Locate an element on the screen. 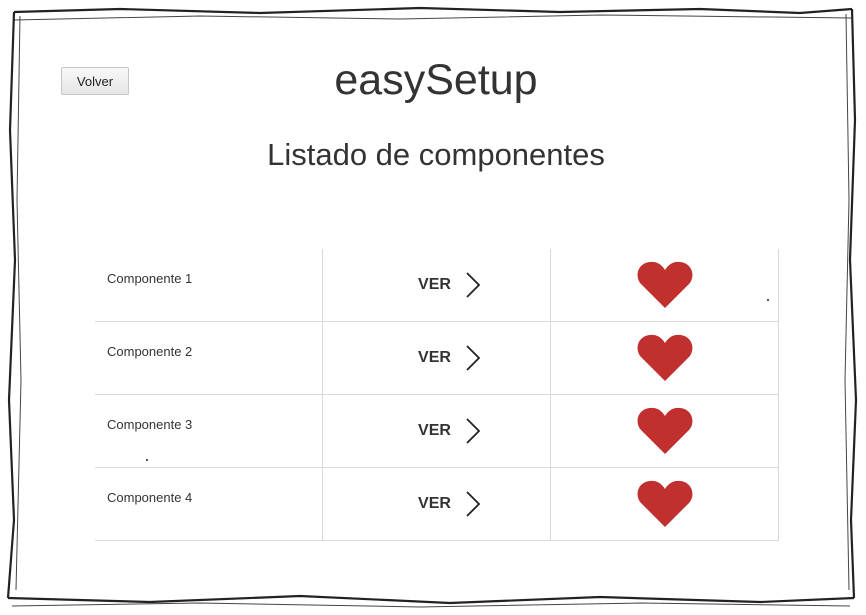  name-cell: Componente 1 is located at coordinates (209, 285).